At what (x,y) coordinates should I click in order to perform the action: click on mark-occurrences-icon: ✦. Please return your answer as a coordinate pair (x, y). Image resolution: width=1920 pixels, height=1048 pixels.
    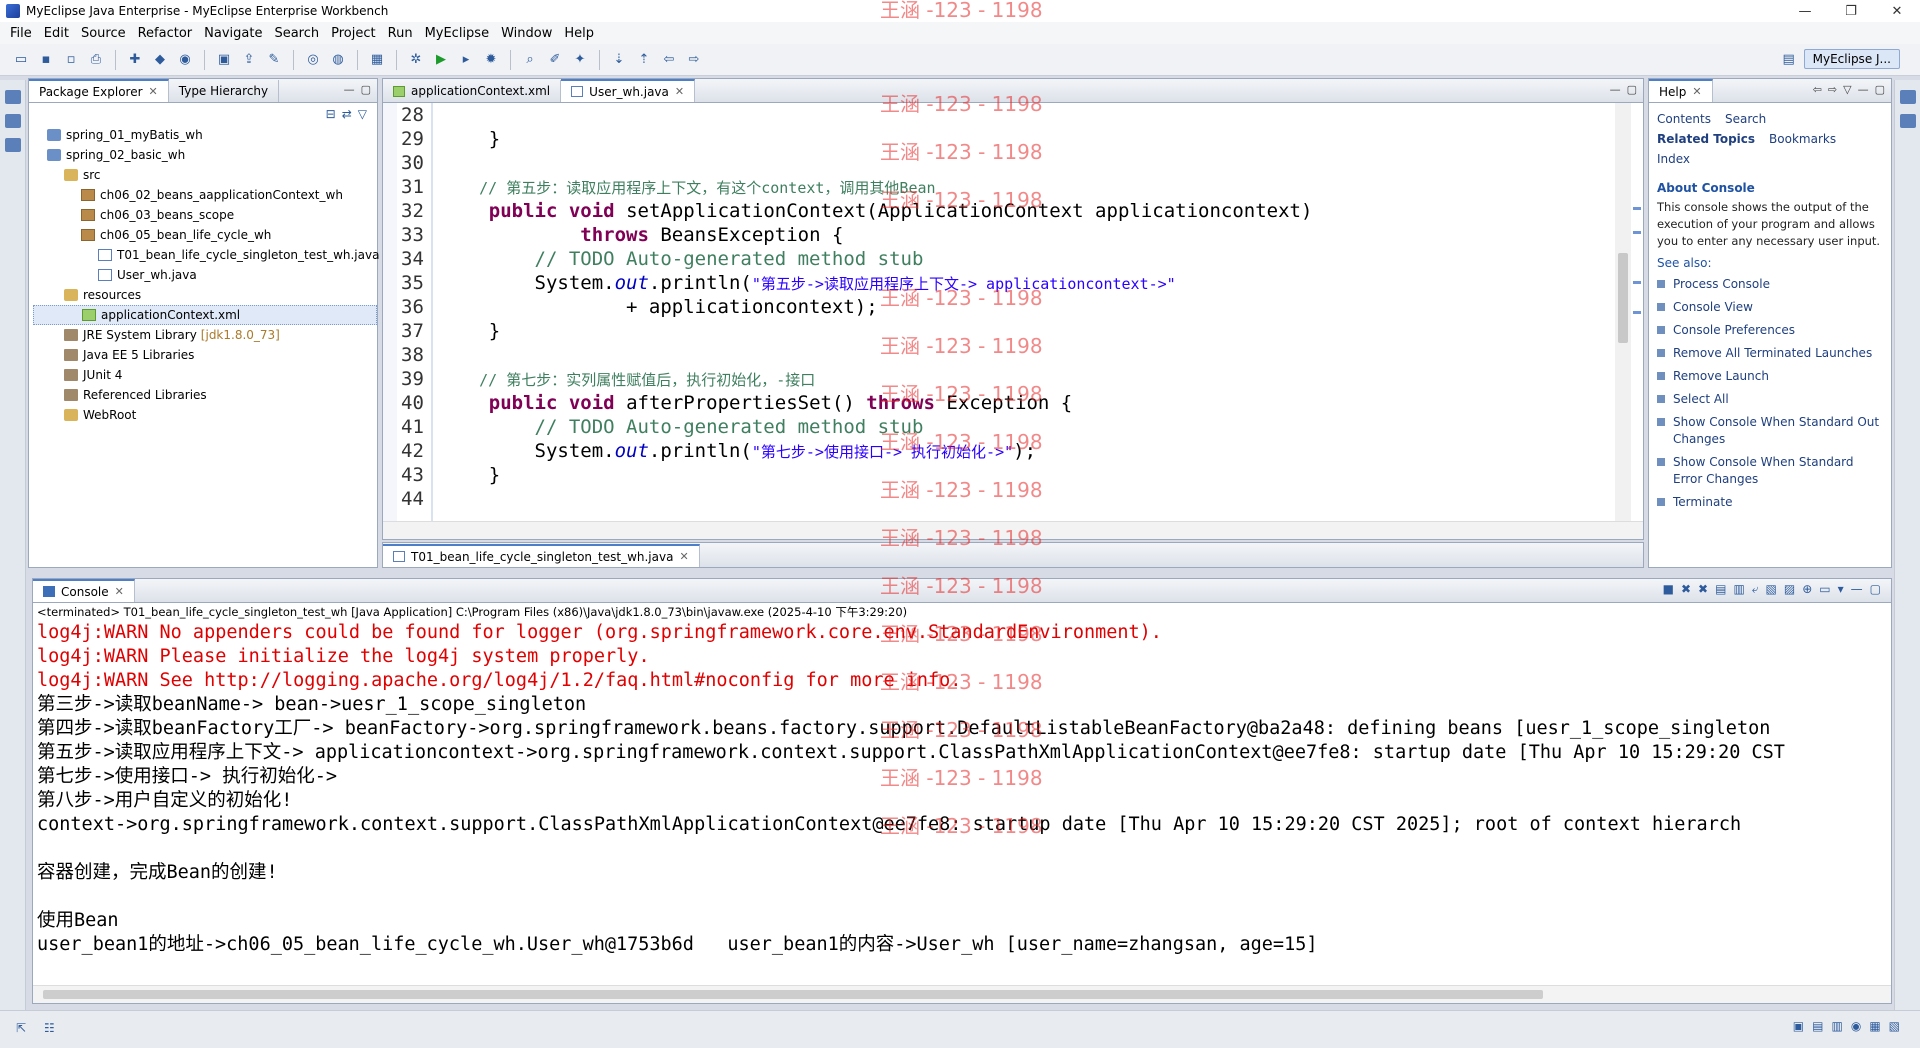
    Looking at the image, I should click on (580, 60).